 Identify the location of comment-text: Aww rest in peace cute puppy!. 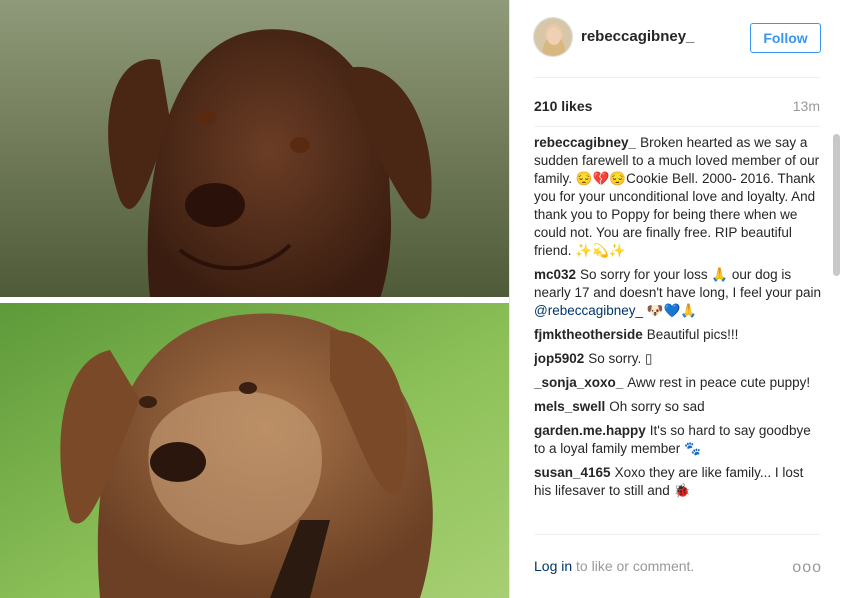
(719, 382).